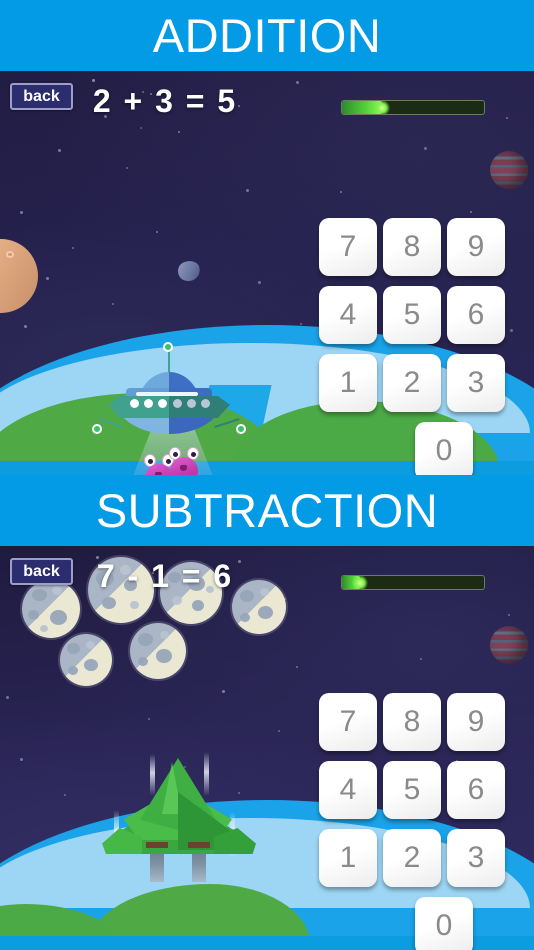 Image resolution: width=534 pixels, height=950 pixels. Describe the element at coordinates (267, 130) in the screenshot. I see `addition-topbar: back 2 + 3 = 5` at that location.